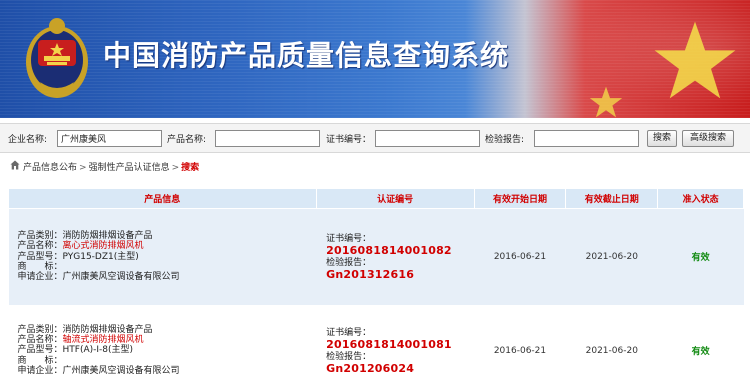  I want to click on col-header-end-date: 有效截止日期, so click(612, 198).